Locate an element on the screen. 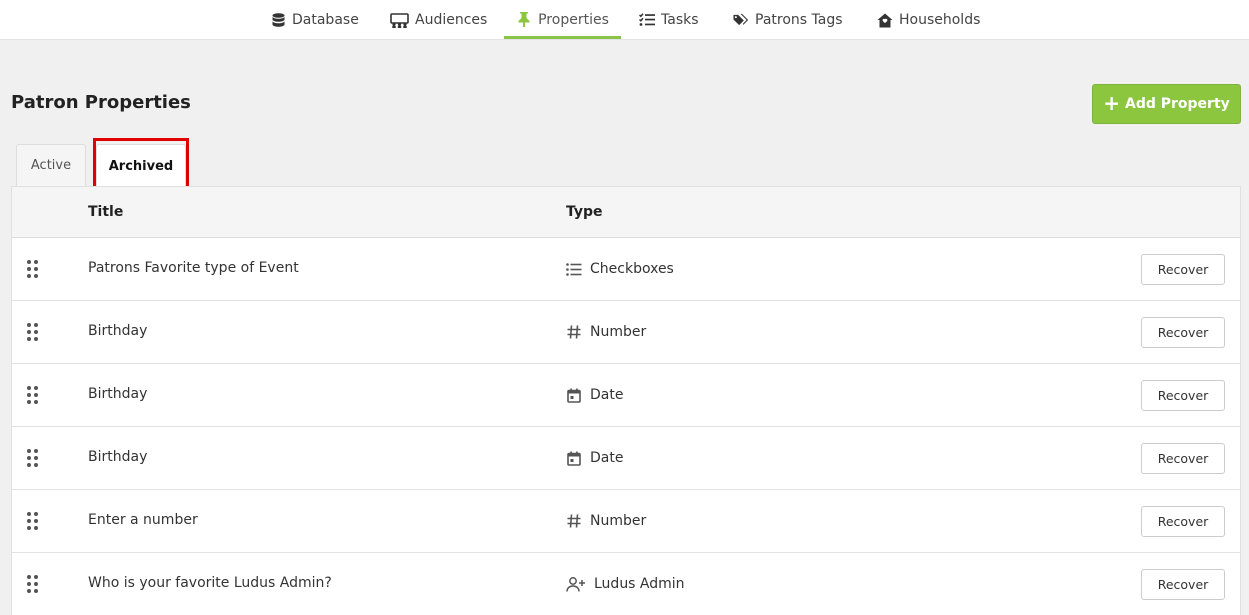 Image resolution: width=1249 pixels, height=615 pixels. nav-item-properties: Properties is located at coordinates (562, 19).